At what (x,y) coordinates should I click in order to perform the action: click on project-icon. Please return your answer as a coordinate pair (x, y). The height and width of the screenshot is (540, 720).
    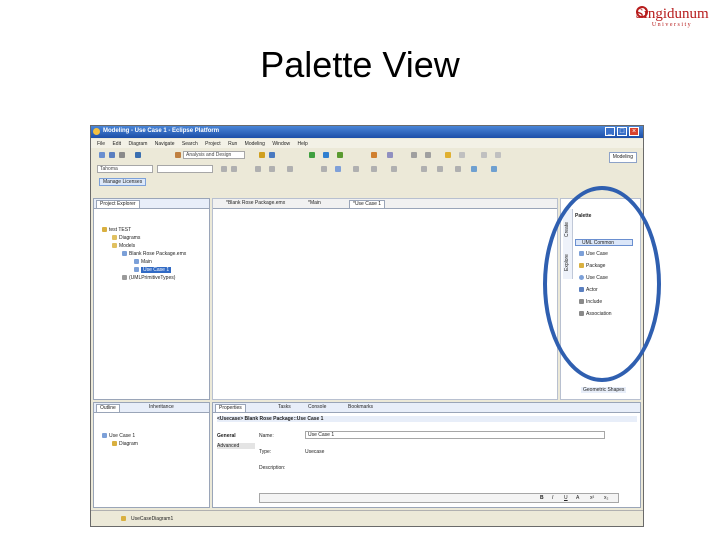
    Looking at the image, I should click on (104, 230).